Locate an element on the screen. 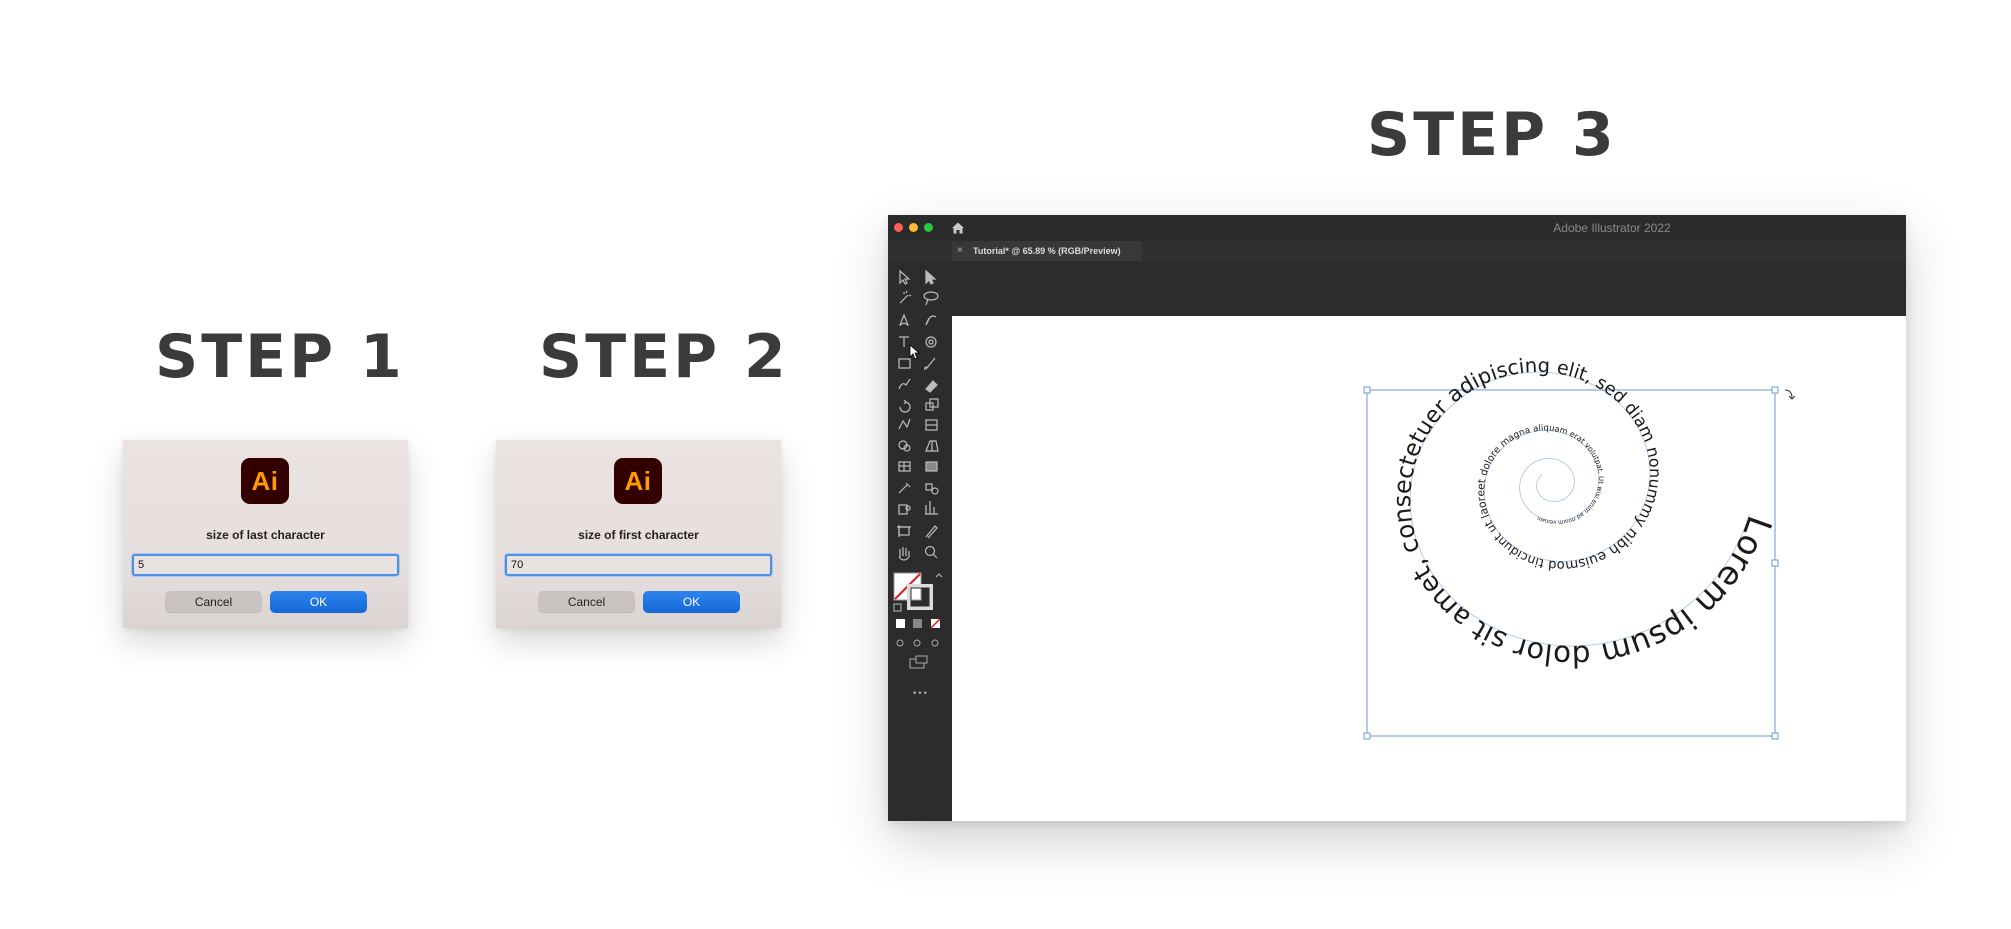 Image resolution: width=2011 pixels, height=929 pixels. eraser-icon is located at coordinates (931, 386).